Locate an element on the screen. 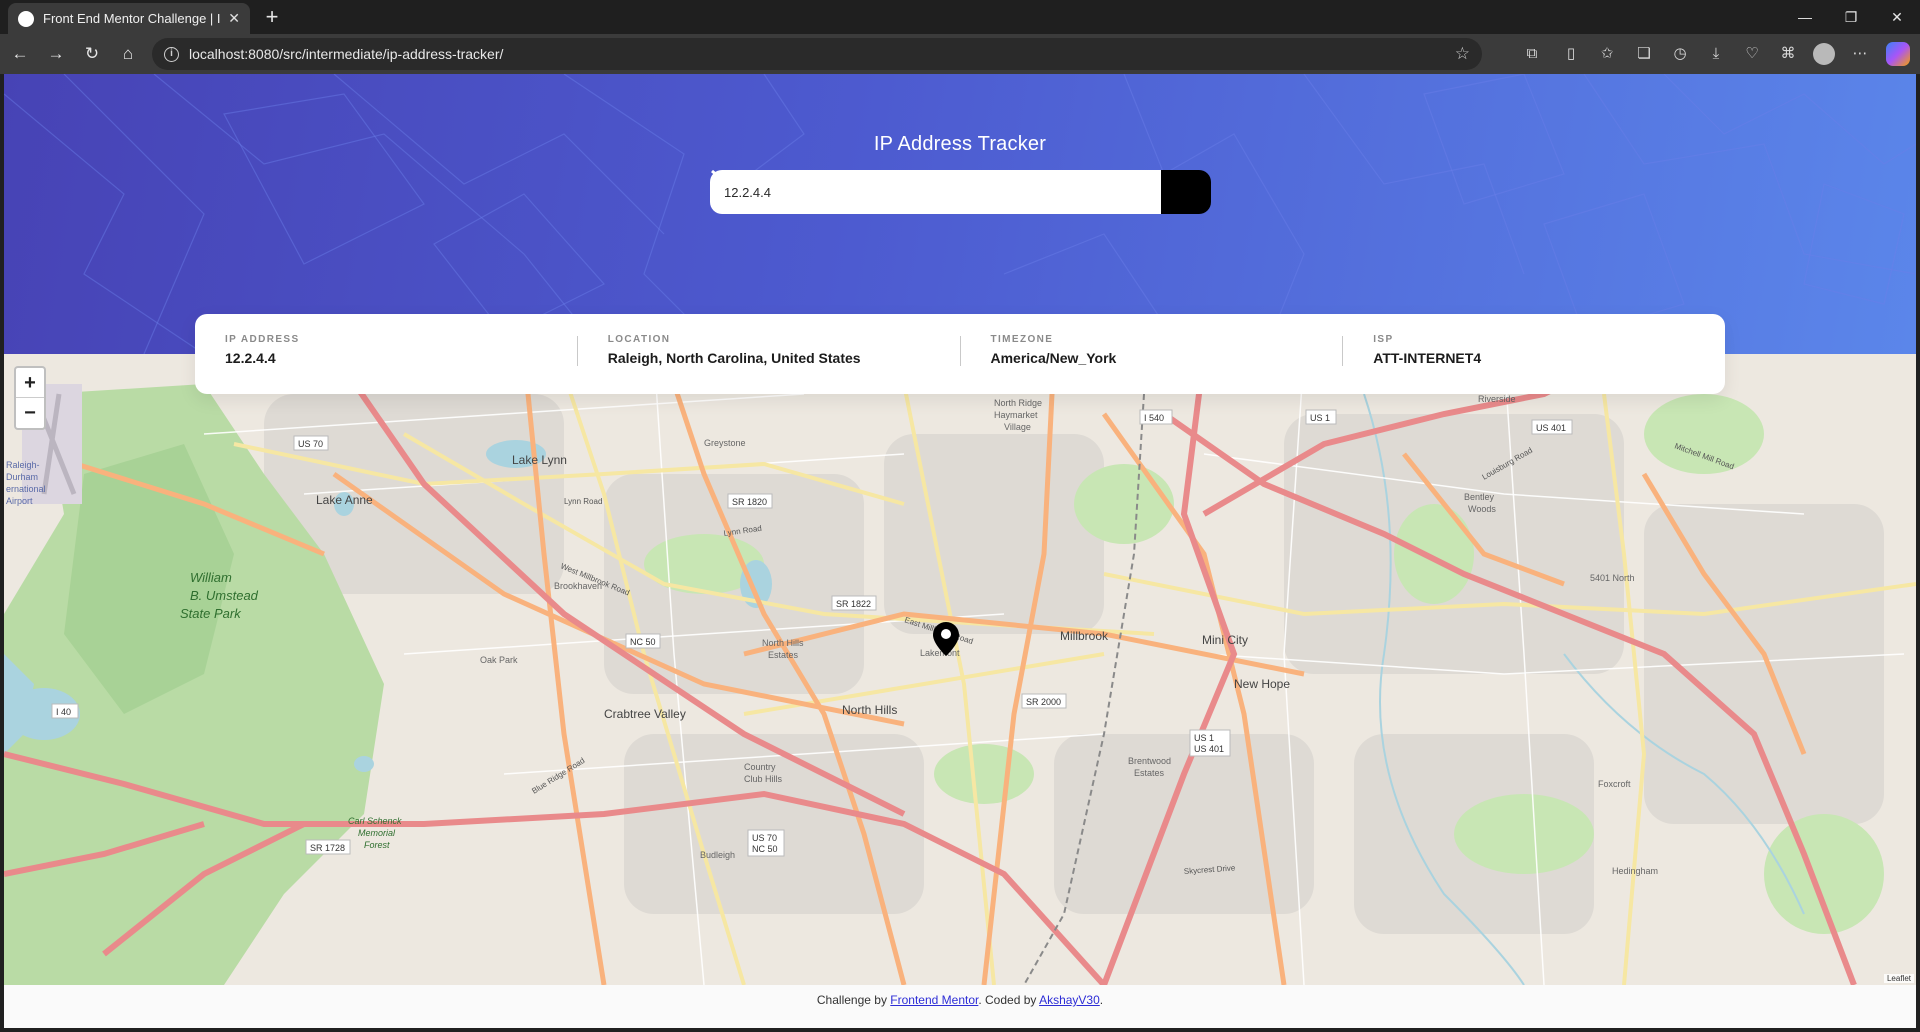 This screenshot has width=1920, height=1032. restore-icon: ❐ is located at coordinates (1851, 17).